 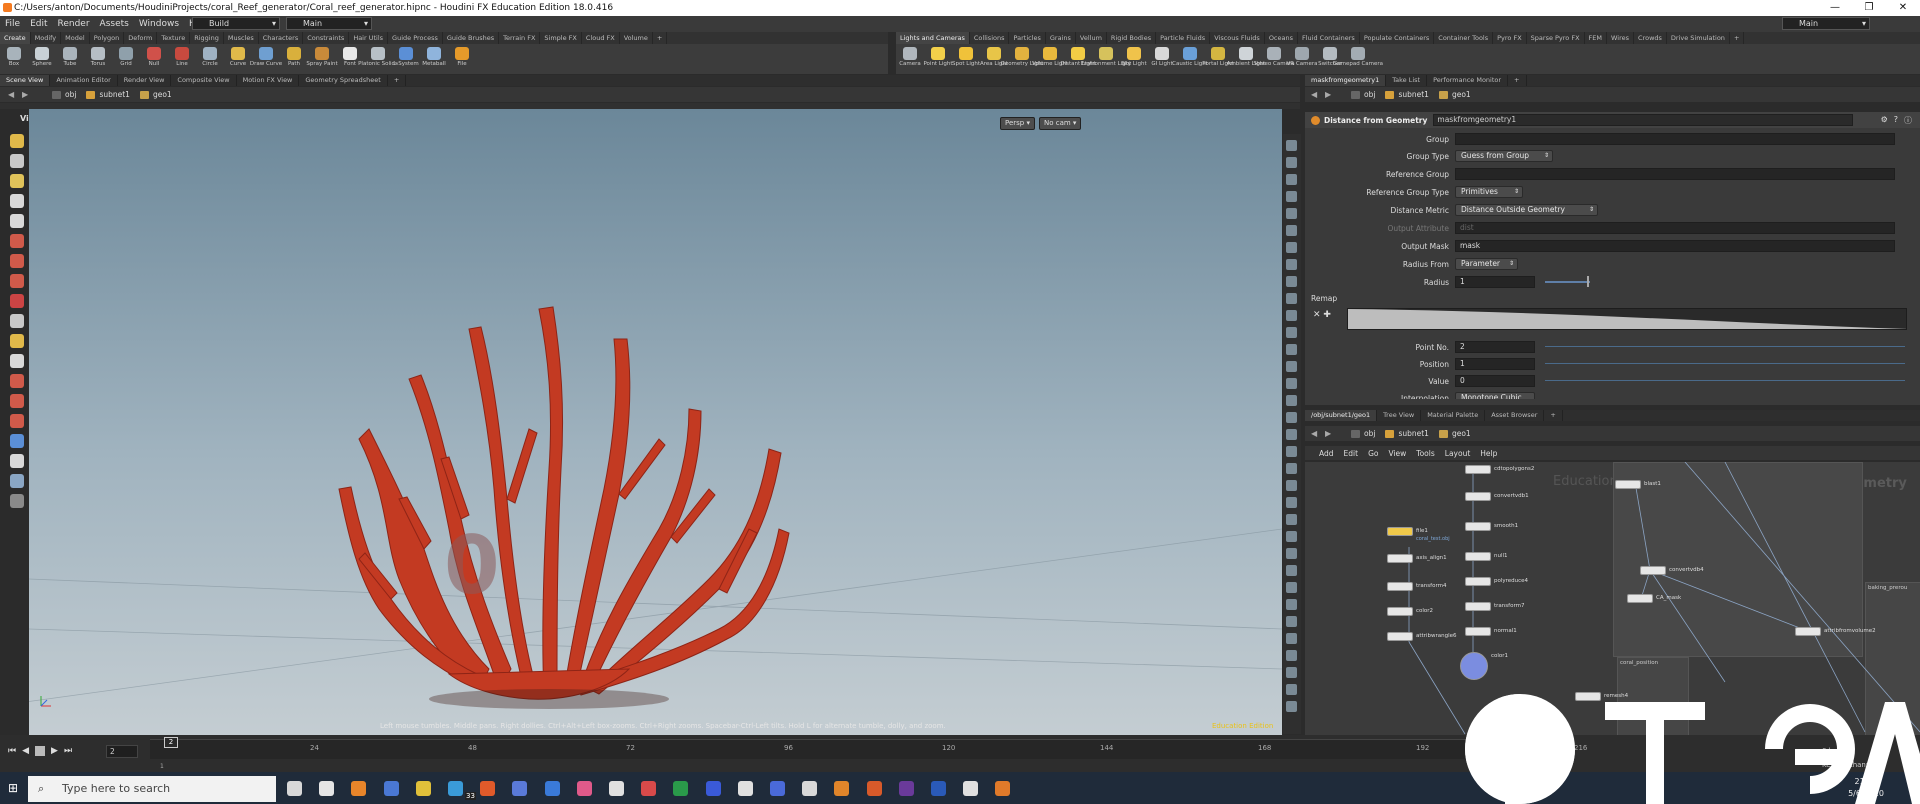 What do you see at coordinates (1835, 631) in the screenshot?
I see `network-node: attribfromvolume2` at bounding box center [1835, 631].